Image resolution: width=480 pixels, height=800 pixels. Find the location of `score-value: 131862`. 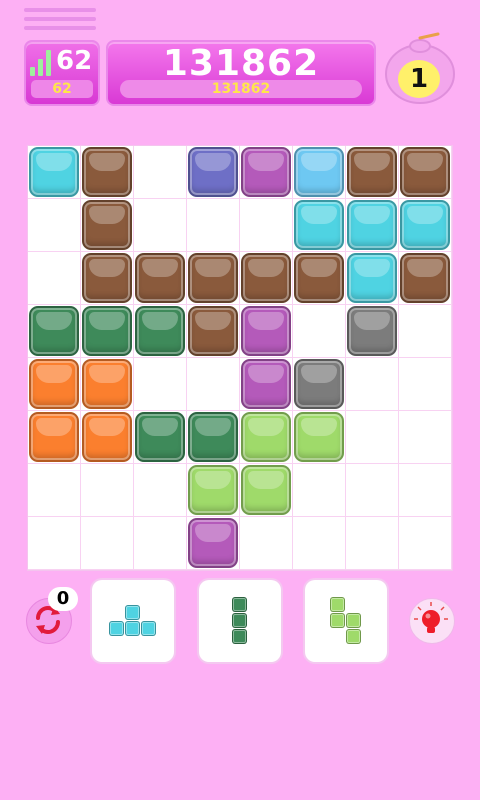

score-value: 131862 is located at coordinates (241, 63).